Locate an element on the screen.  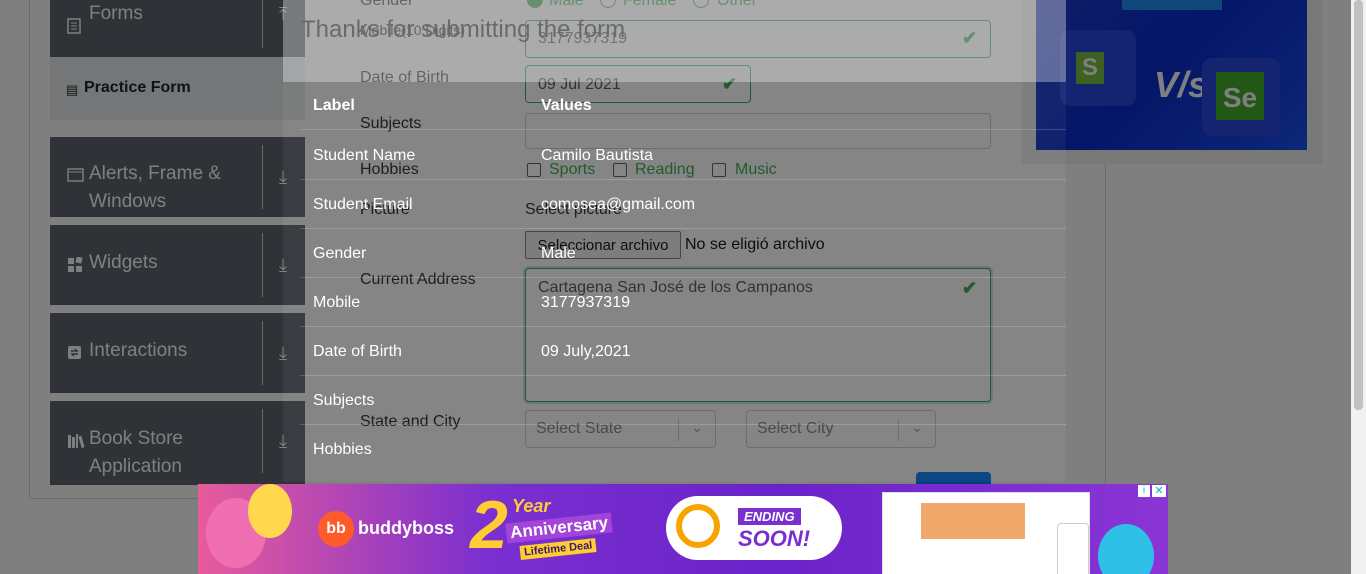
scrollbar-thumb is located at coordinates (1358, 205).